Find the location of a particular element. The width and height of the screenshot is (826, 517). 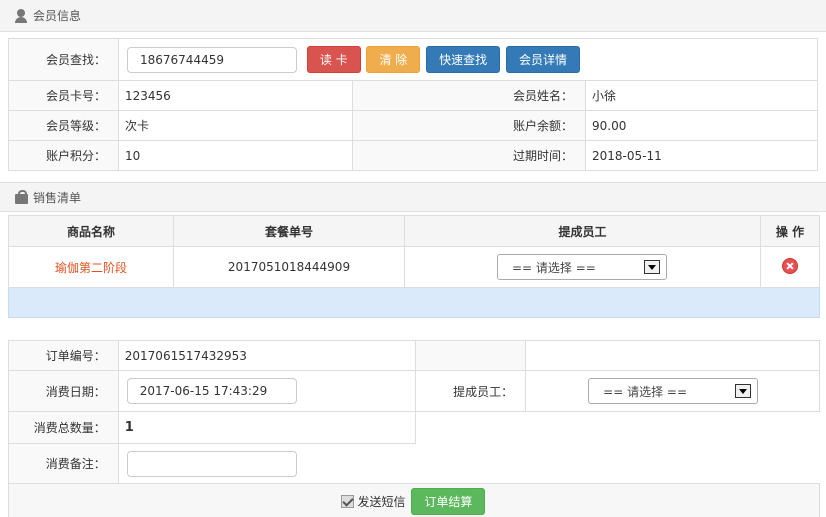

checkout-button: 订单结算 is located at coordinates (448, 501).